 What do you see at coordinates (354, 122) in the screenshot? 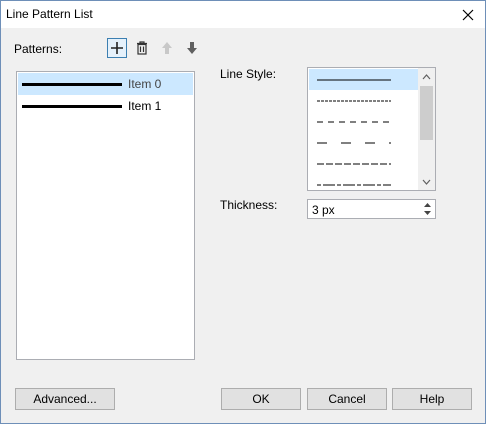
I see `dashed-line-icon` at bounding box center [354, 122].